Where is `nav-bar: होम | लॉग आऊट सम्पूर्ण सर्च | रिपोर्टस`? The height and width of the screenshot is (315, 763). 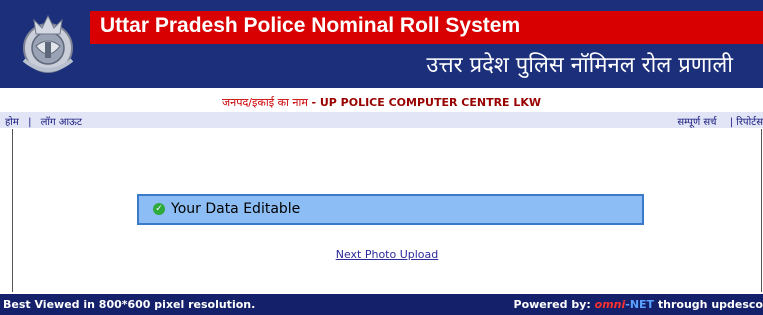 nav-bar: होम | लॉग आऊट सम्पूर्ण सर्च | रिपोर्टस is located at coordinates (381, 120).